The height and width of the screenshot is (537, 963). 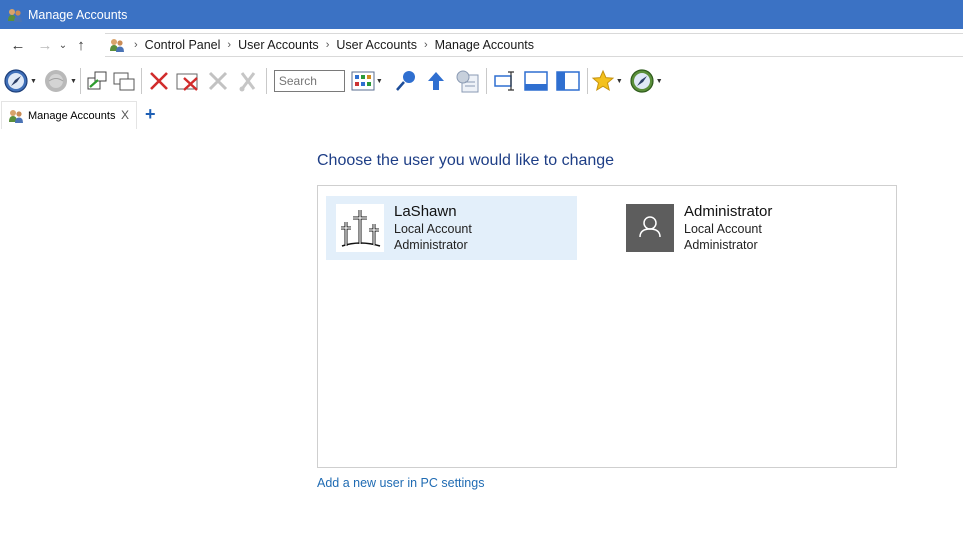 I want to click on window-title: Manage Accounts, so click(x=78, y=14).